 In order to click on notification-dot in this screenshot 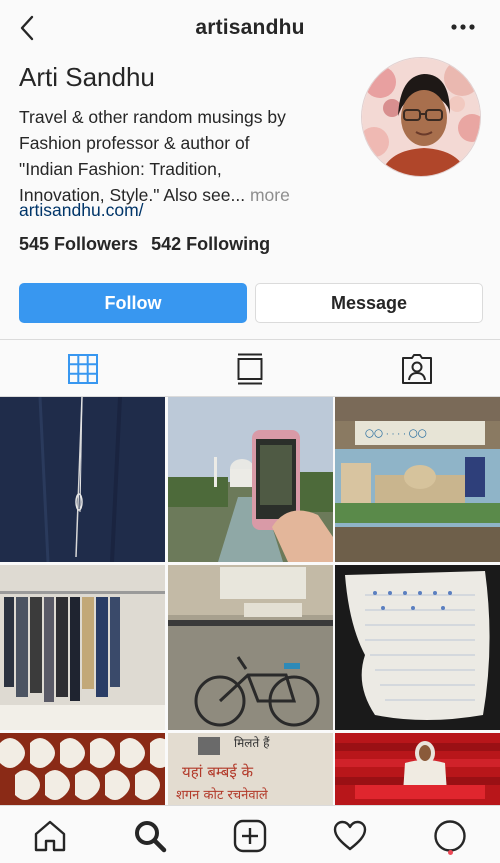, I will do `click(450, 852)`.